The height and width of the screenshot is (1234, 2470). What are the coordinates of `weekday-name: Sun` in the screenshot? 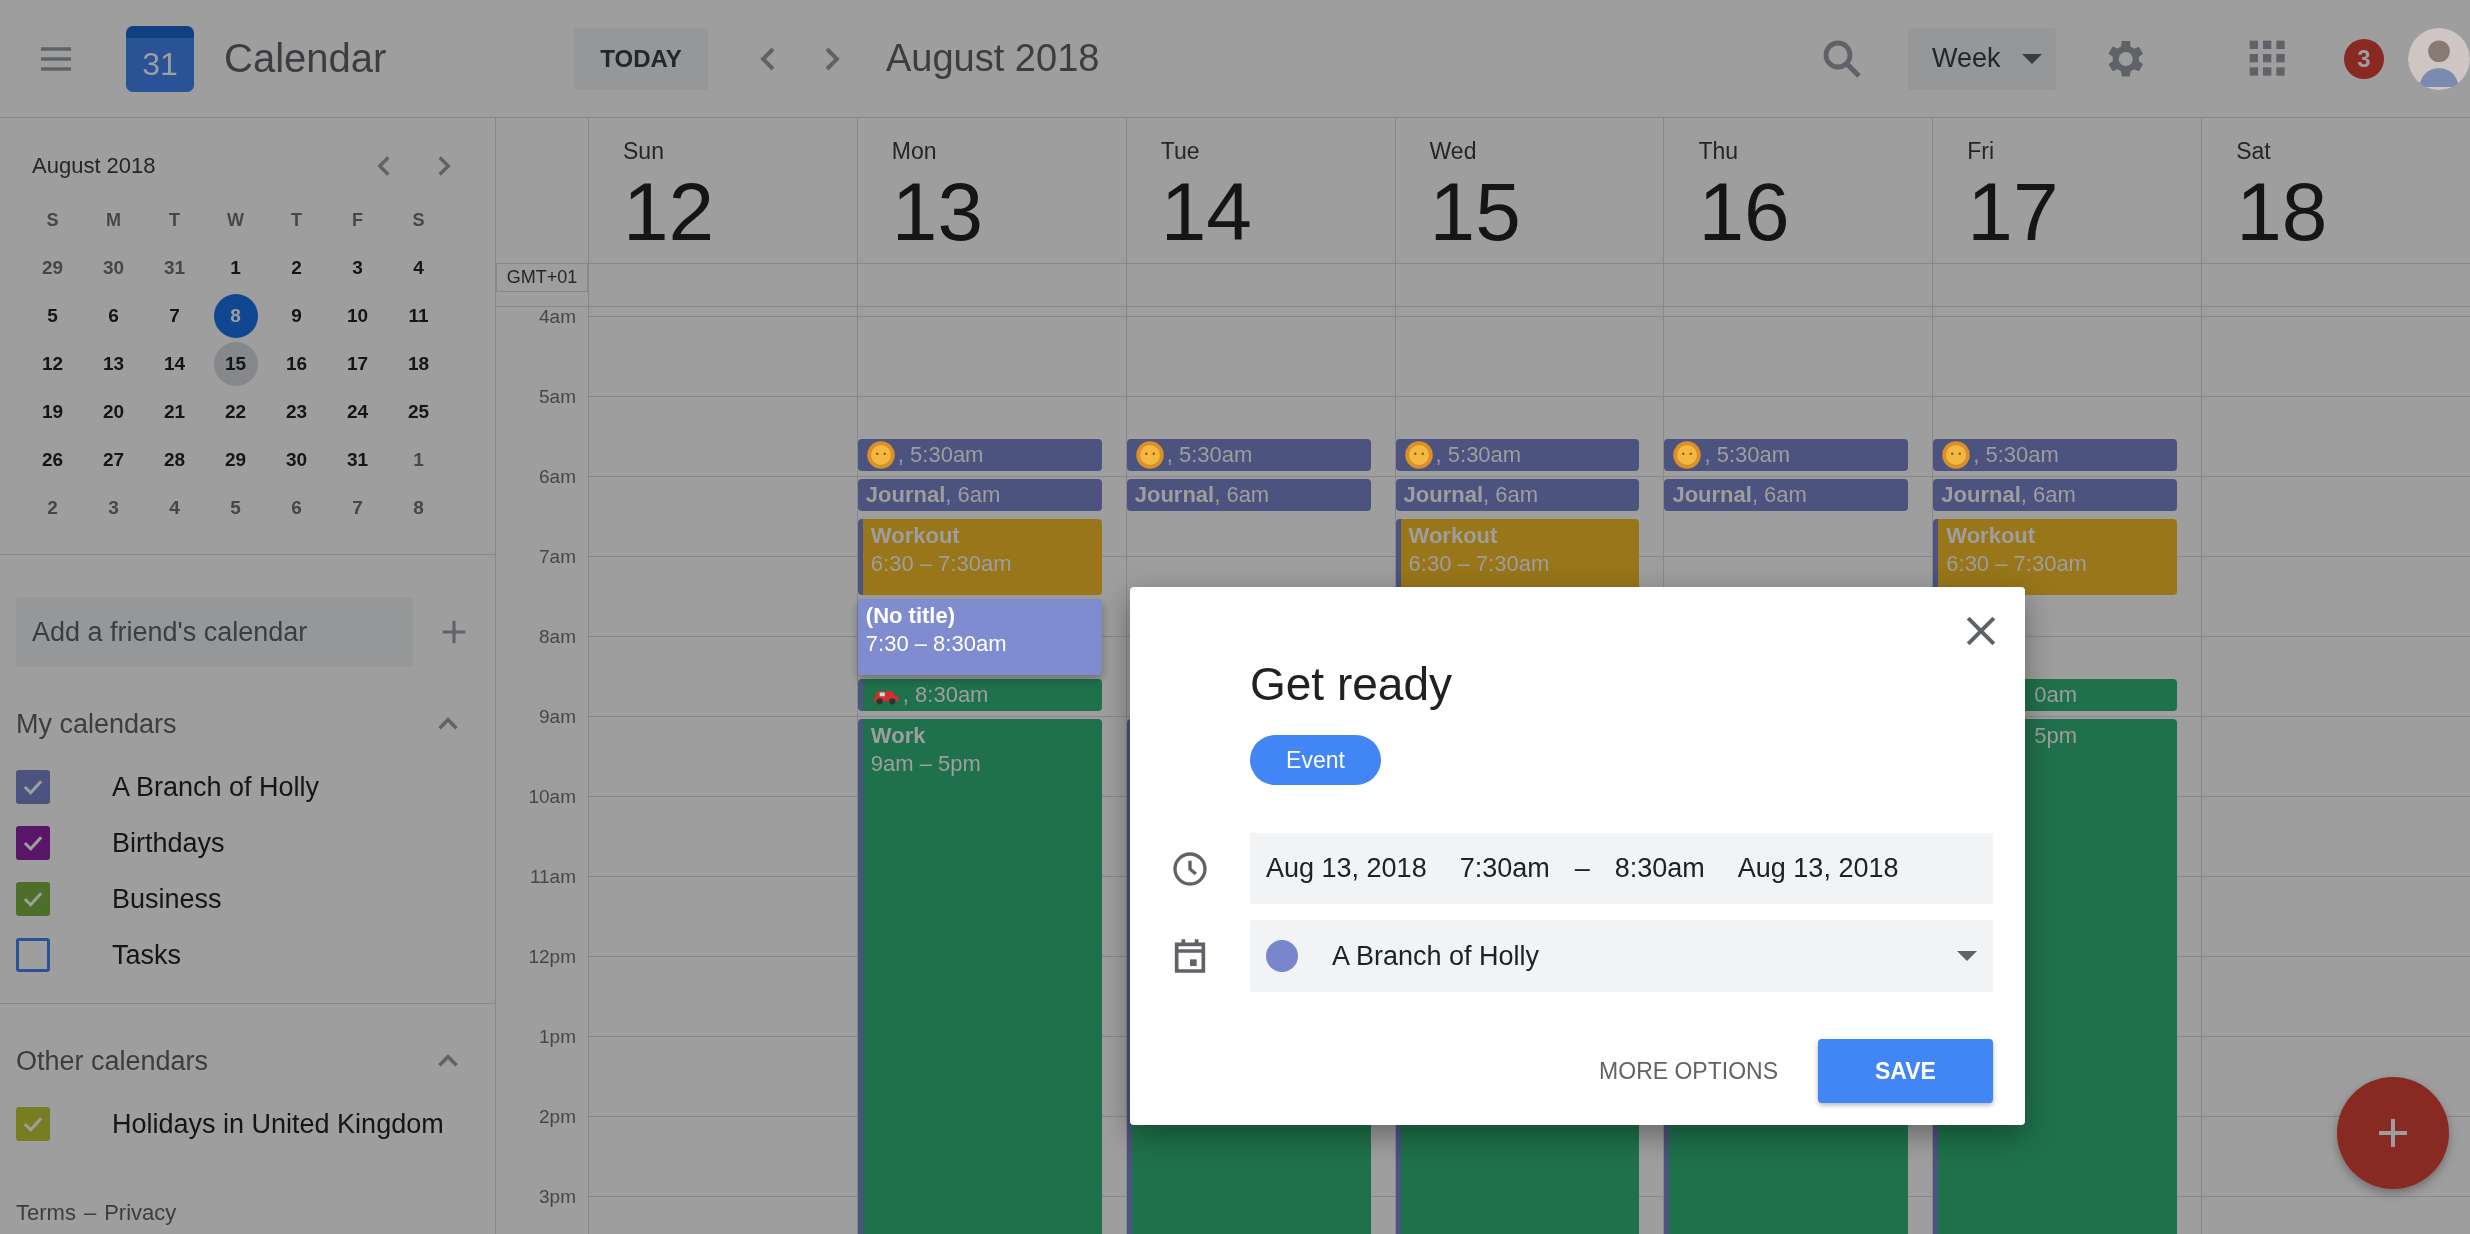 It's located at (643, 151).